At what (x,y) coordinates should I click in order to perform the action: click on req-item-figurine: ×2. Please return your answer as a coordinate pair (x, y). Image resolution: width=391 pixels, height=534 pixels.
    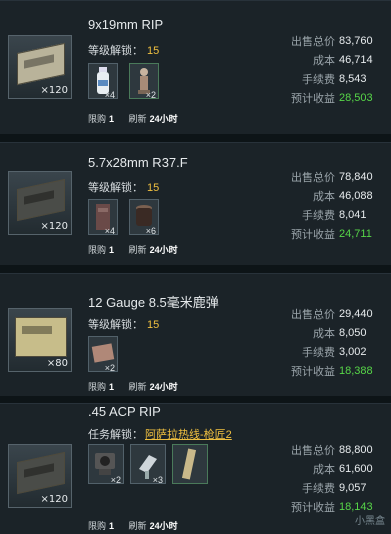
    Looking at the image, I should click on (144, 81).